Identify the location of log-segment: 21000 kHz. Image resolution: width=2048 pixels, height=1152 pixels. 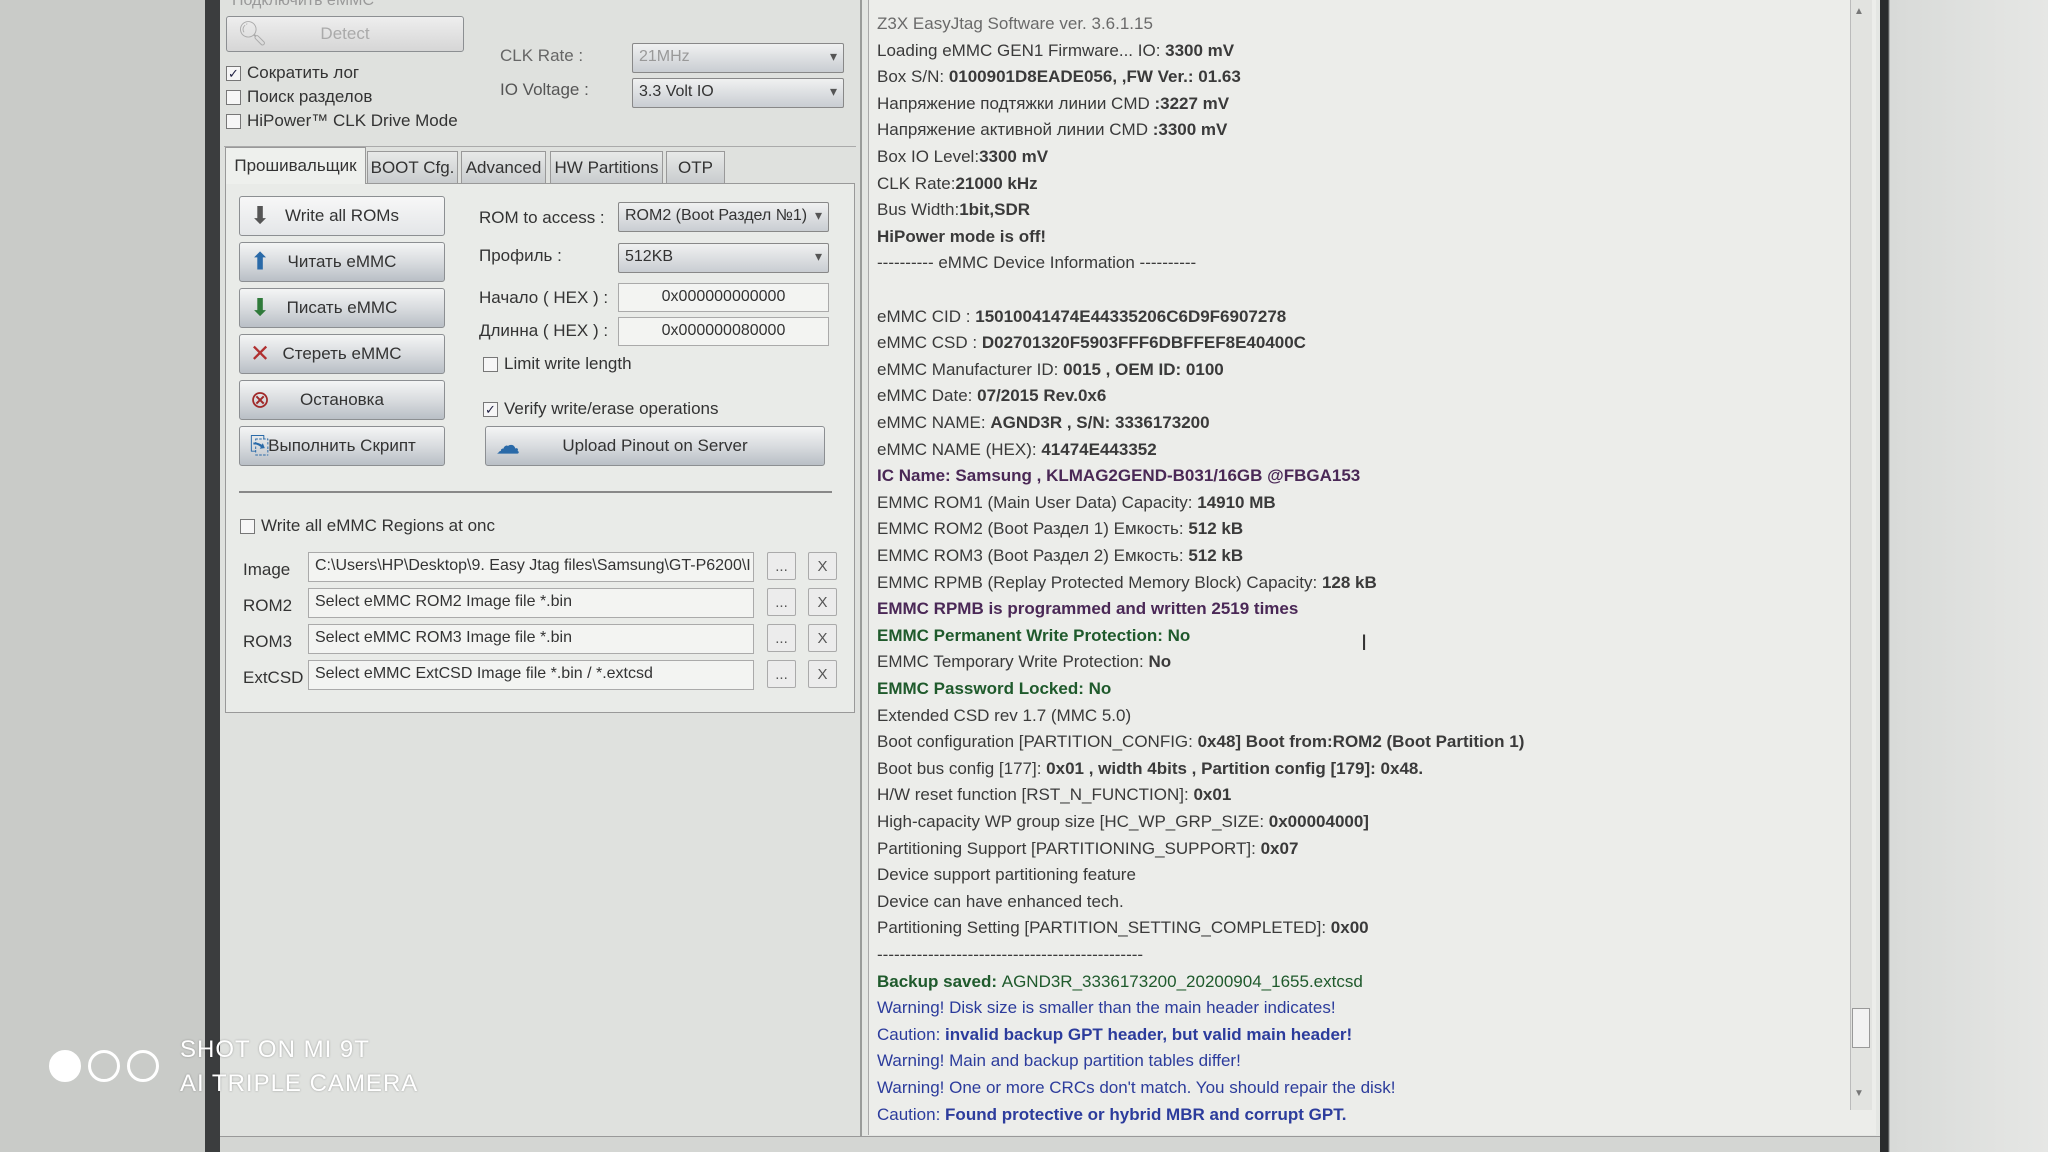
(996, 183).